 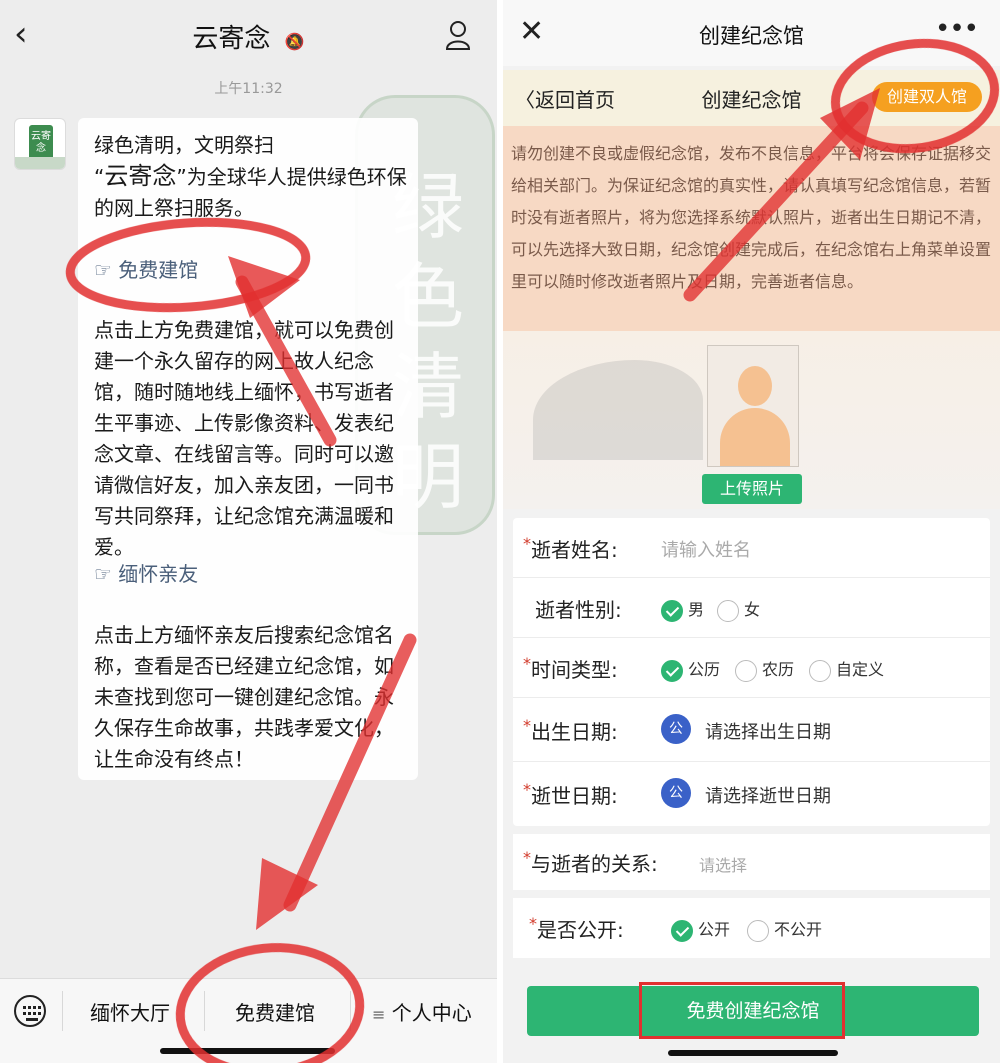 I want to click on default-portrait-placeholder, so click(x=753, y=406).